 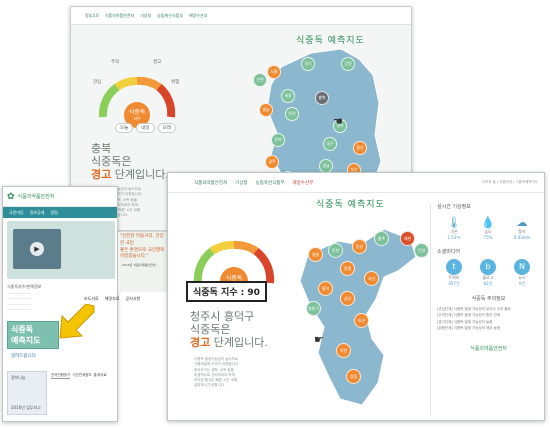 I want to click on left-nav: 국민마당 정보공개 알림, so click(x=60, y=212).